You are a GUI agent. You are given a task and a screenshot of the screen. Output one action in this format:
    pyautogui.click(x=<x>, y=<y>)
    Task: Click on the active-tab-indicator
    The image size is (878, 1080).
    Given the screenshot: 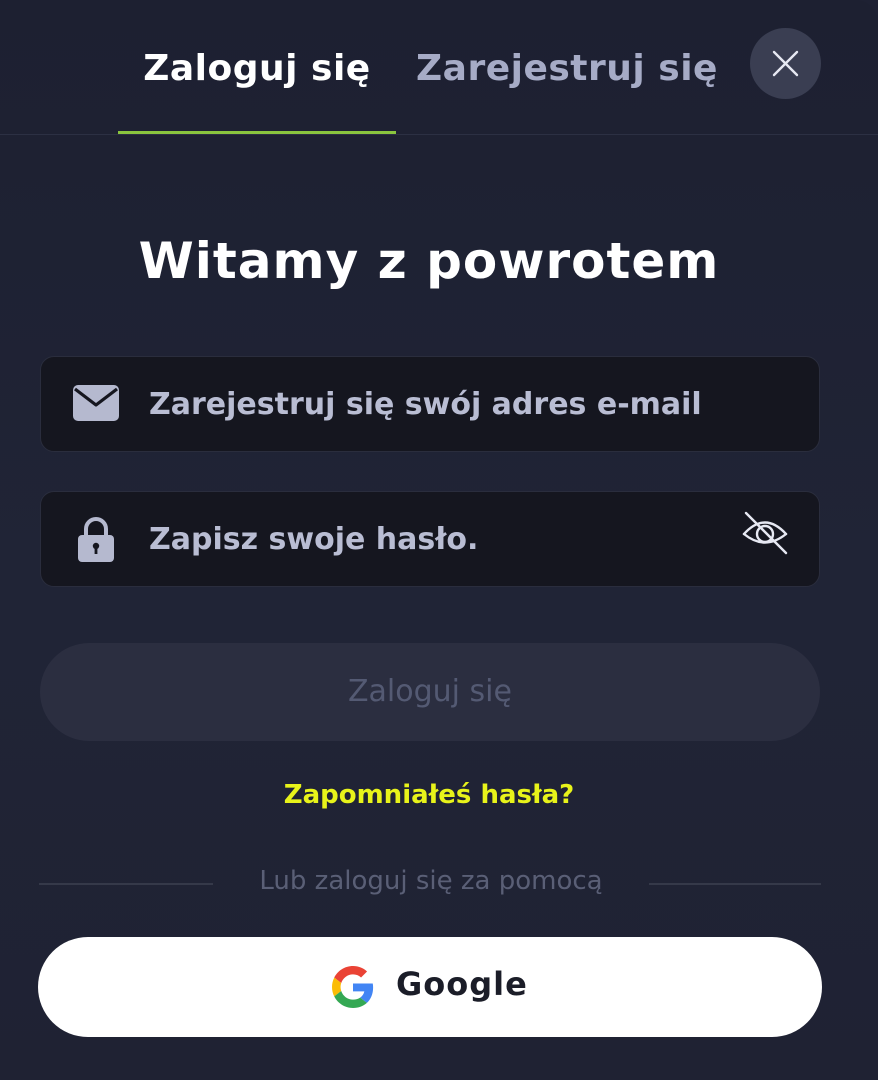 What is the action you would take?
    pyautogui.click(x=257, y=132)
    